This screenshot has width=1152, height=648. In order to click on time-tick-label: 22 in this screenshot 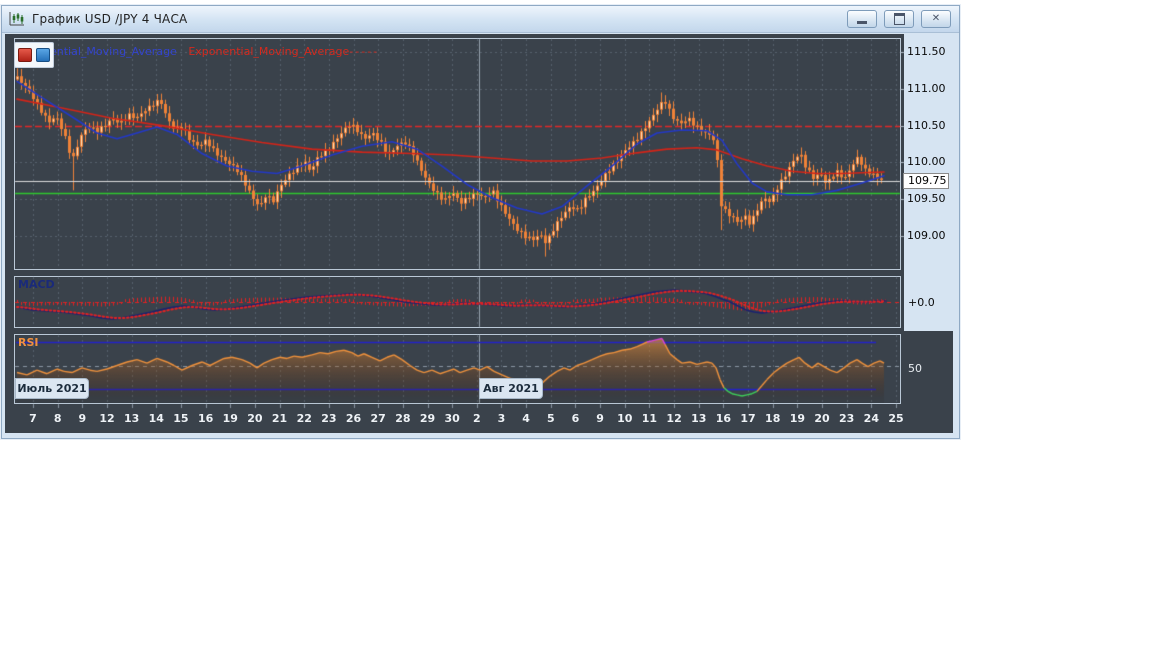, I will do `click(304, 418)`.